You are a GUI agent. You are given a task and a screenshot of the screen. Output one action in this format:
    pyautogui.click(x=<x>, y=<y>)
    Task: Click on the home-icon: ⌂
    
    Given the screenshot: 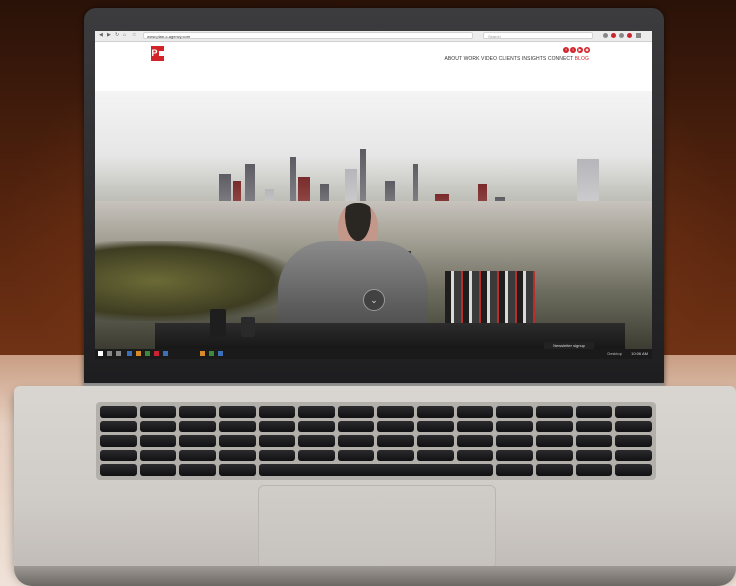 What is the action you would take?
    pyautogui.click(x=125, y=35)
    